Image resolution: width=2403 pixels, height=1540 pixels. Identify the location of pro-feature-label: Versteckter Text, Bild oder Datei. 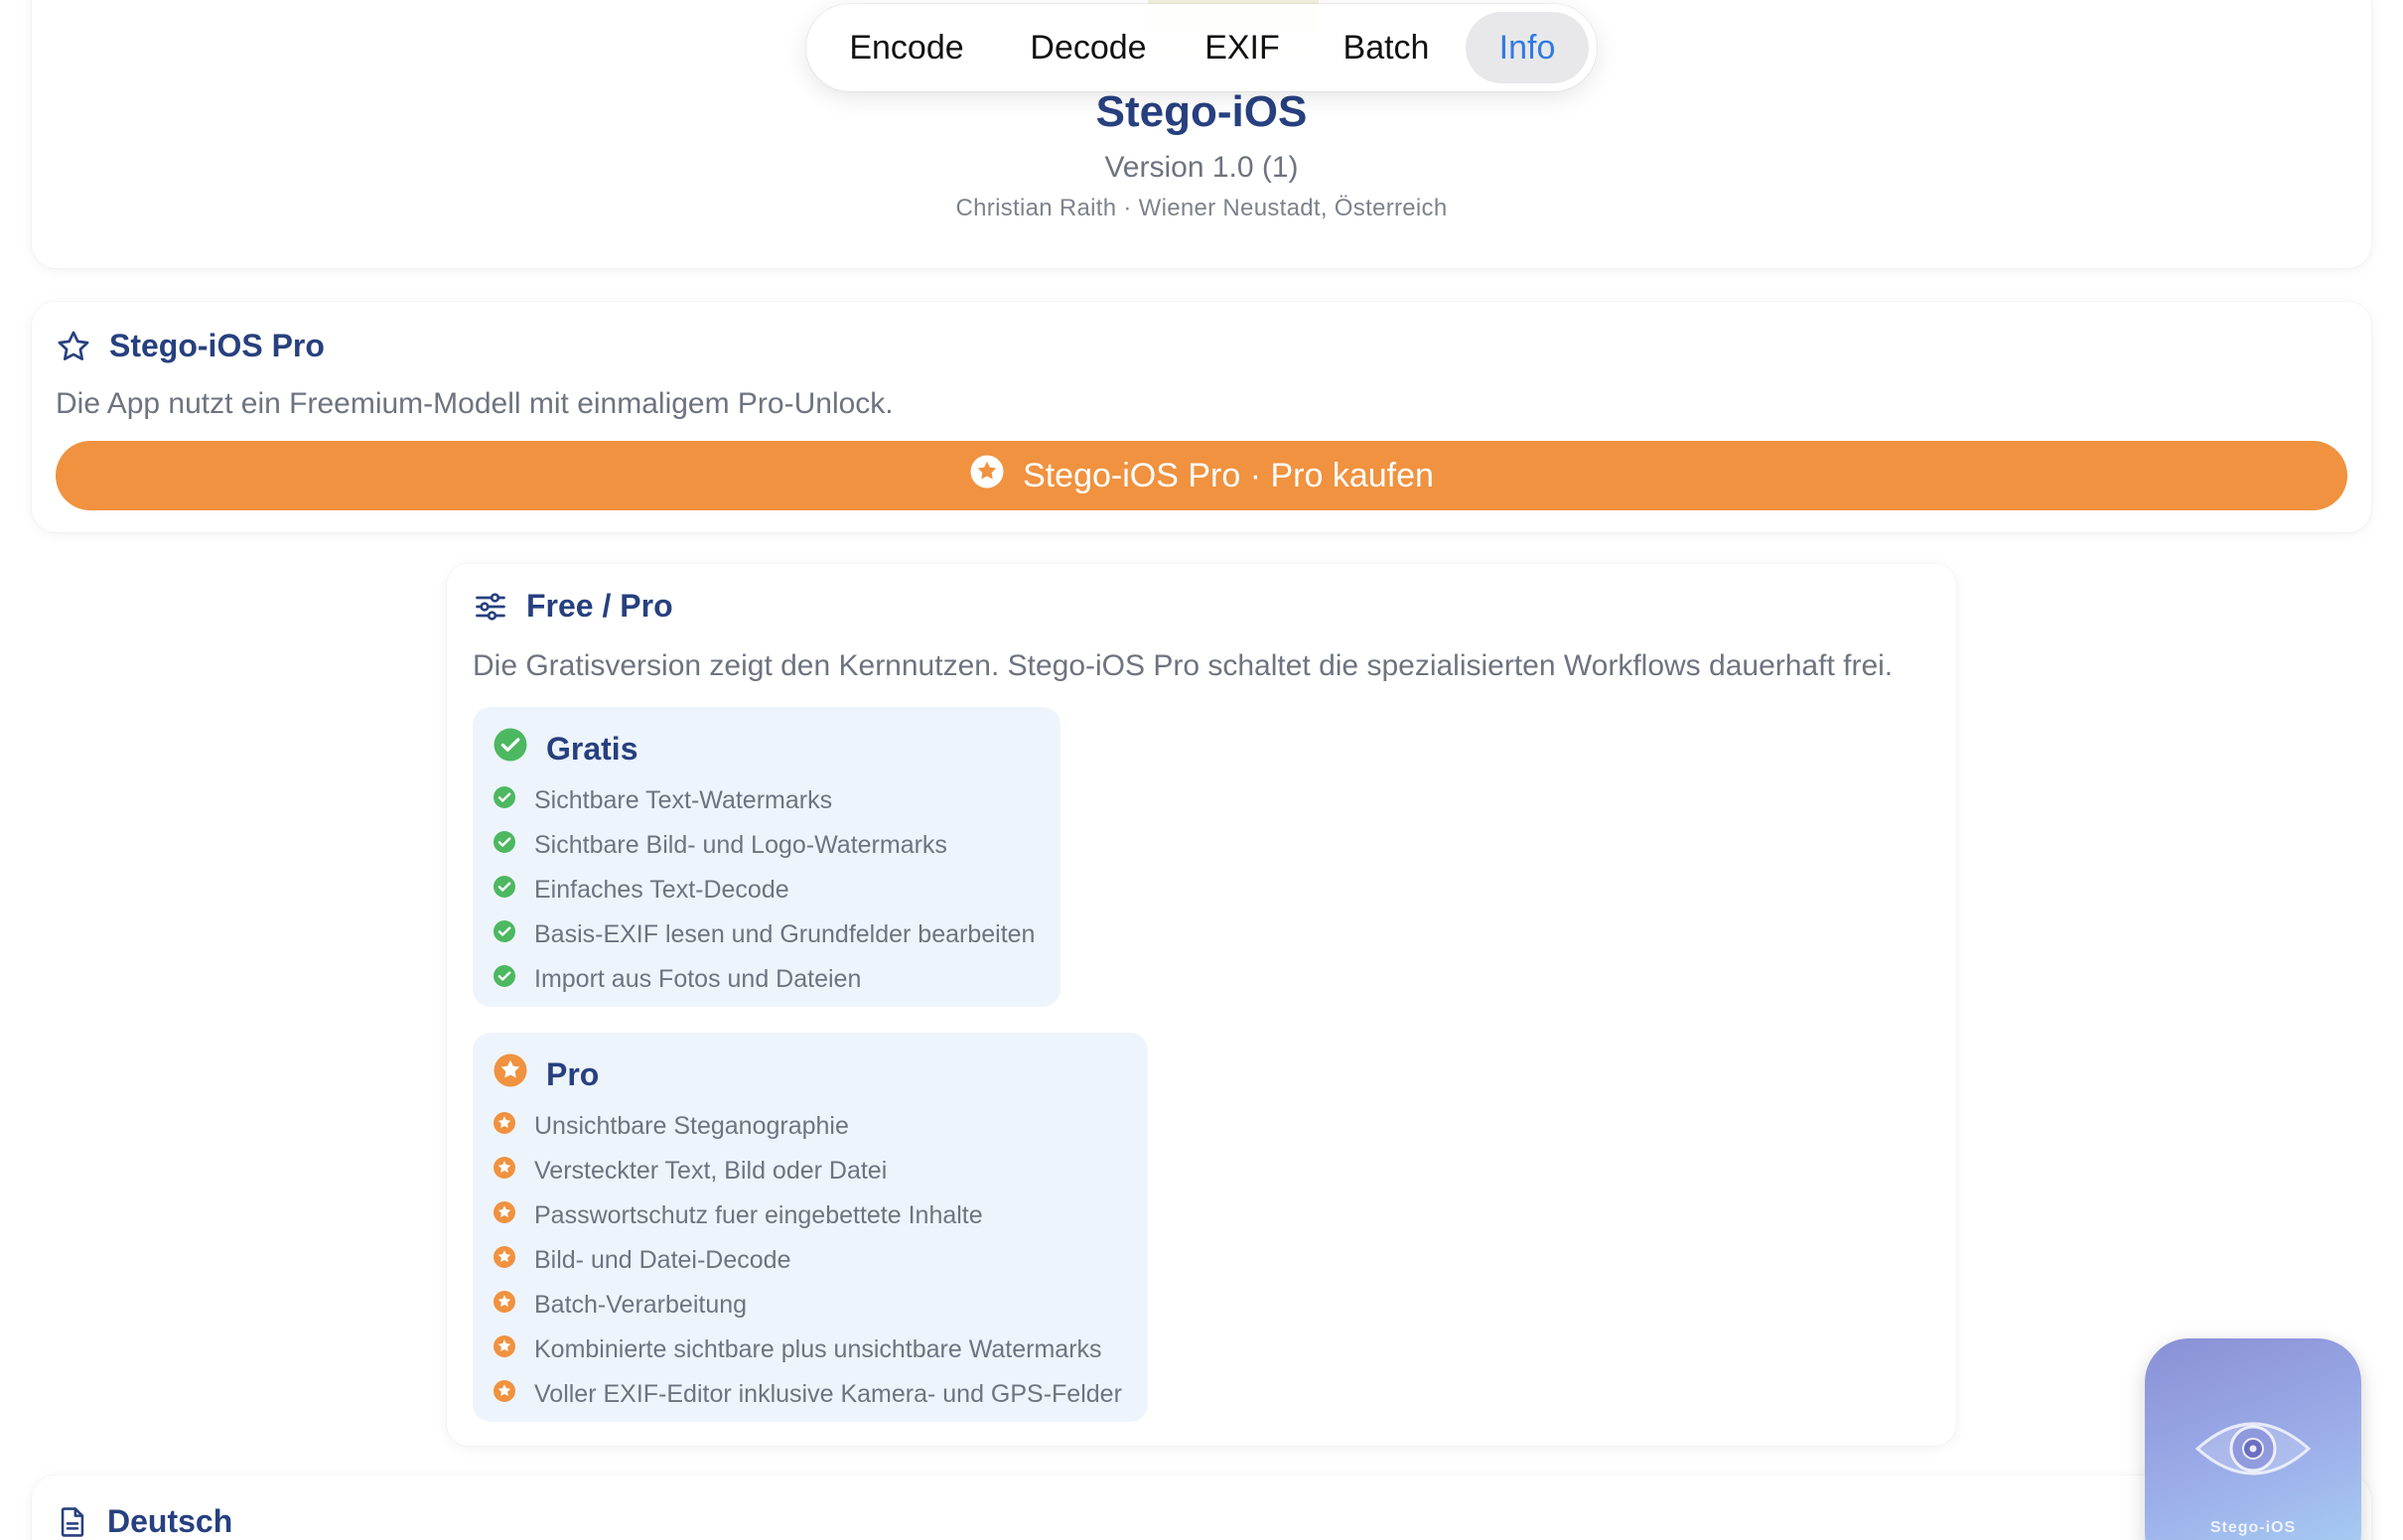
(711, 1171).